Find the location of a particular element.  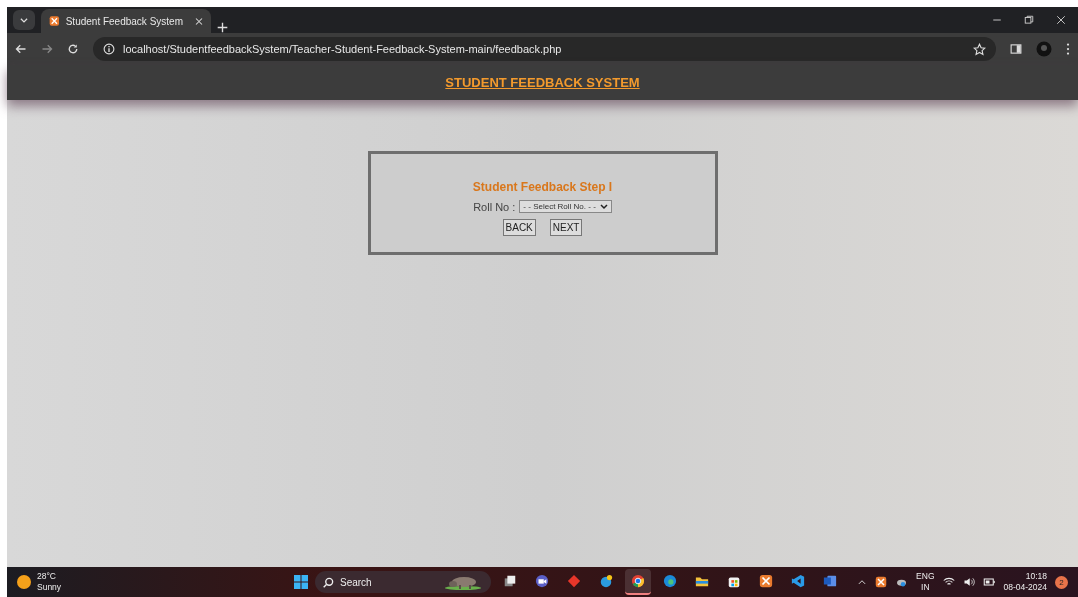

side-panel-icon is located at coordinates (1016, 49).